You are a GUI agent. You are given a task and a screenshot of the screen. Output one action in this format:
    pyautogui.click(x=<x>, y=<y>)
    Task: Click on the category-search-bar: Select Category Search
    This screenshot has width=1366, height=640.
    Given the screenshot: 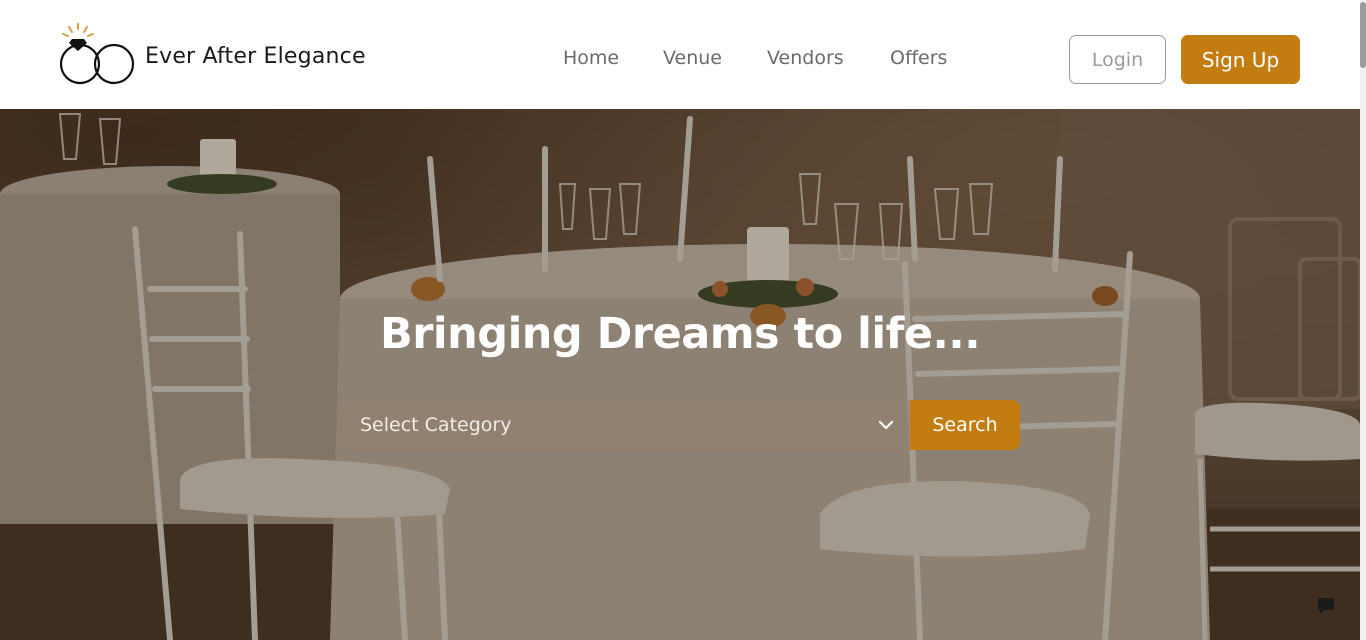 What is the action you would take?
    pyautogui.click(x=680, y=425)
    